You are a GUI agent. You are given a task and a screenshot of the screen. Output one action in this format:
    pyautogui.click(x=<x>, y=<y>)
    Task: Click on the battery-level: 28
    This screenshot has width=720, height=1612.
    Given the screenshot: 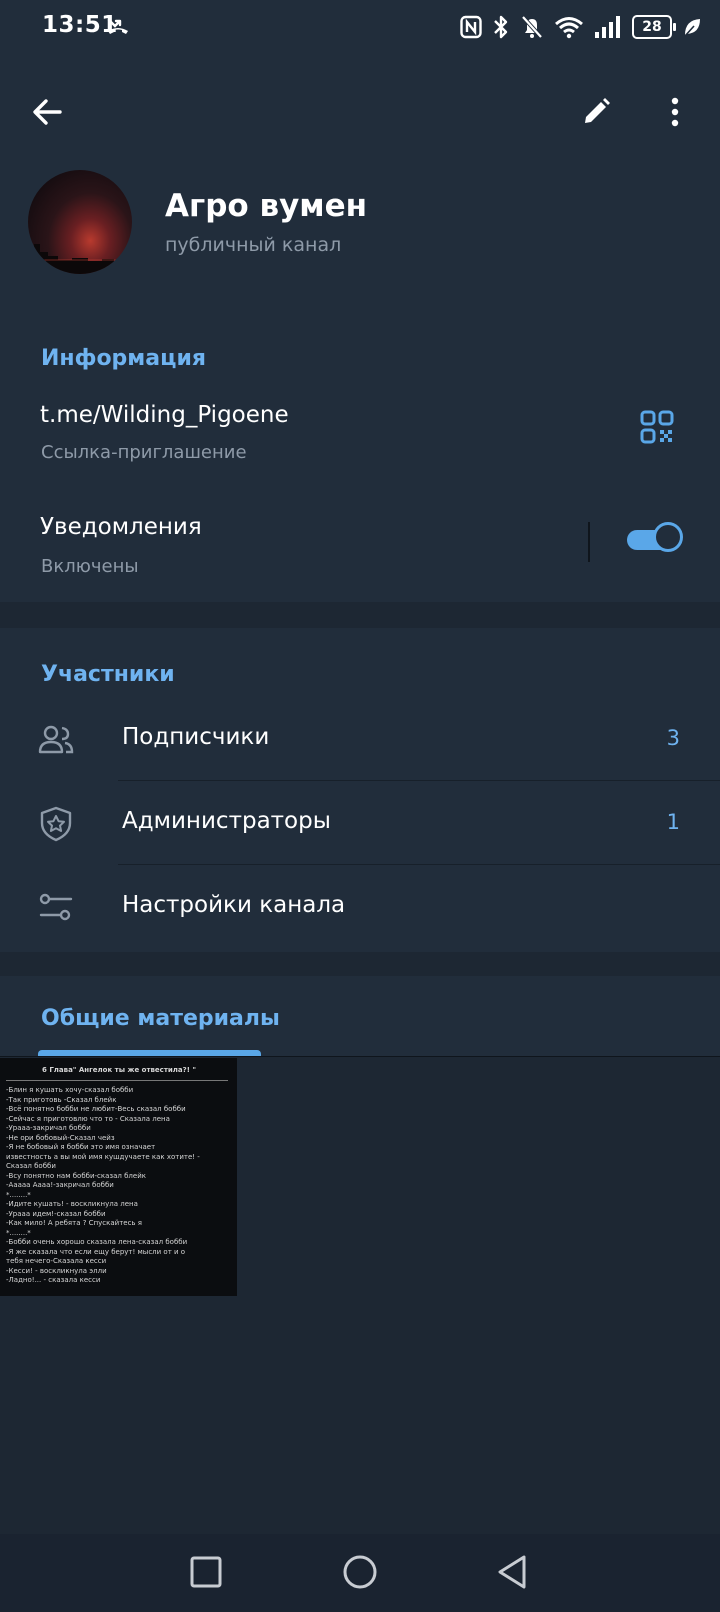 What is the action you would take?
    pyautogui.click(x=652, y=27)
    